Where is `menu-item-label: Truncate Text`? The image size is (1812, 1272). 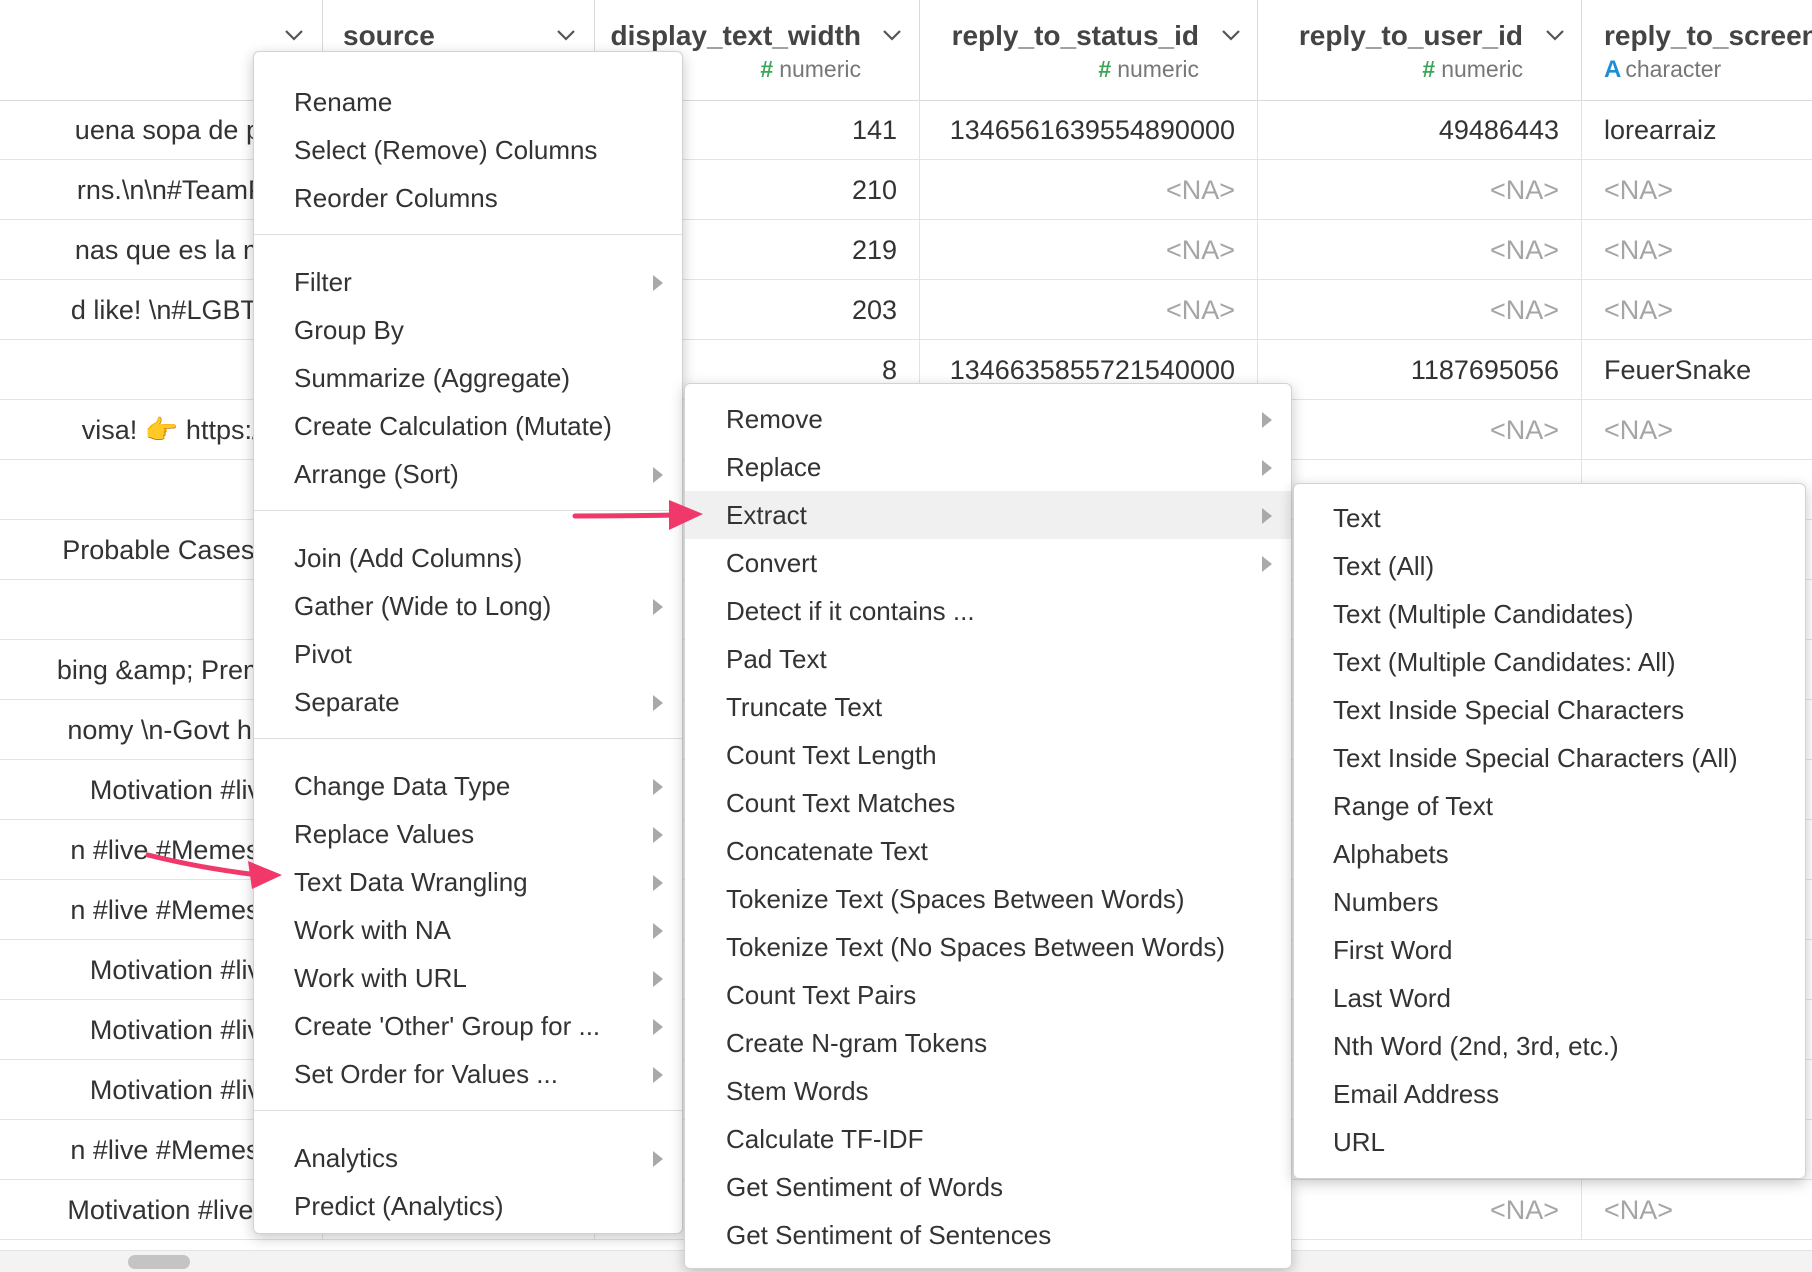
menu-item-label: Truncate Text is located at coordinates (804, 707).